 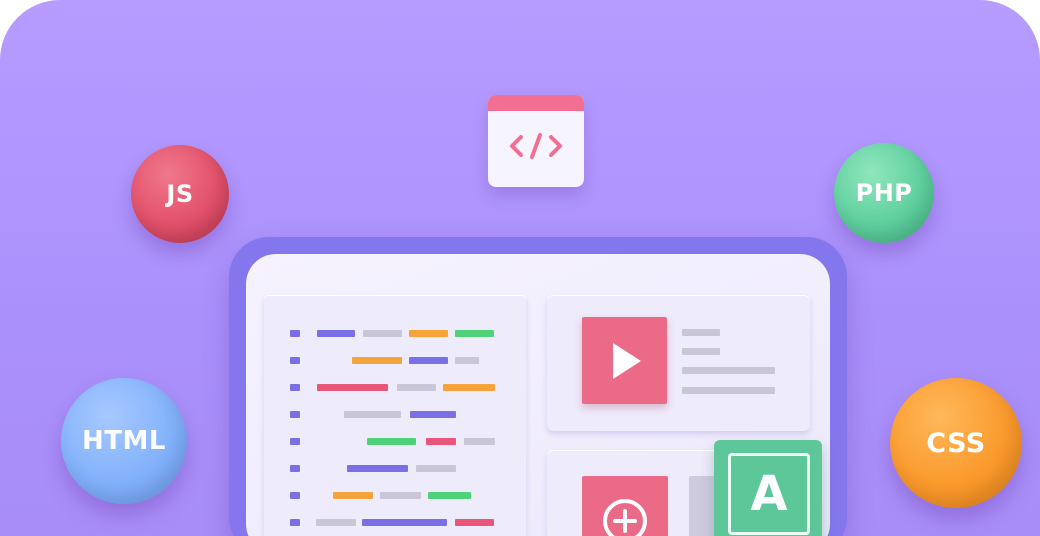 I want to click on html-badge: HTML, so click(x=124, y=441).